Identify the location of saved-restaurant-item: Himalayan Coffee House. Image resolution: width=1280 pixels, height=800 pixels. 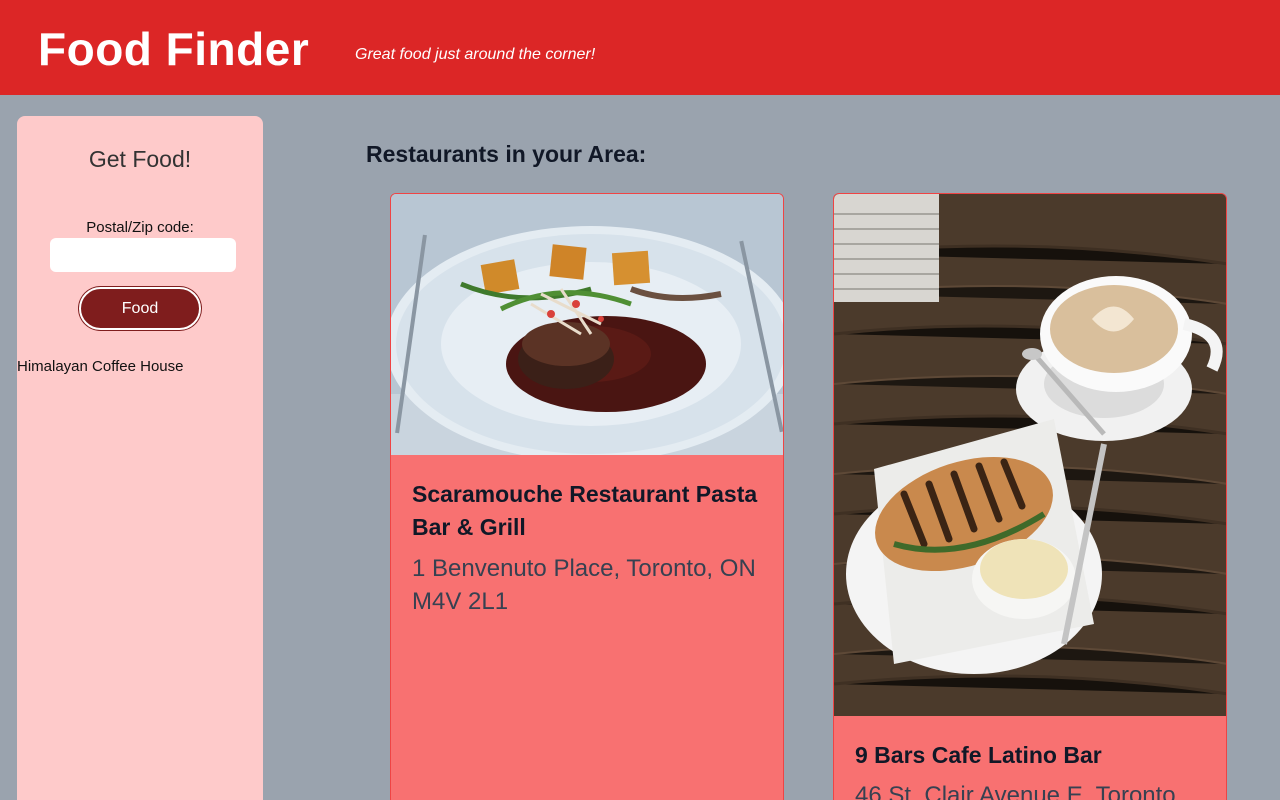
(100, 366).